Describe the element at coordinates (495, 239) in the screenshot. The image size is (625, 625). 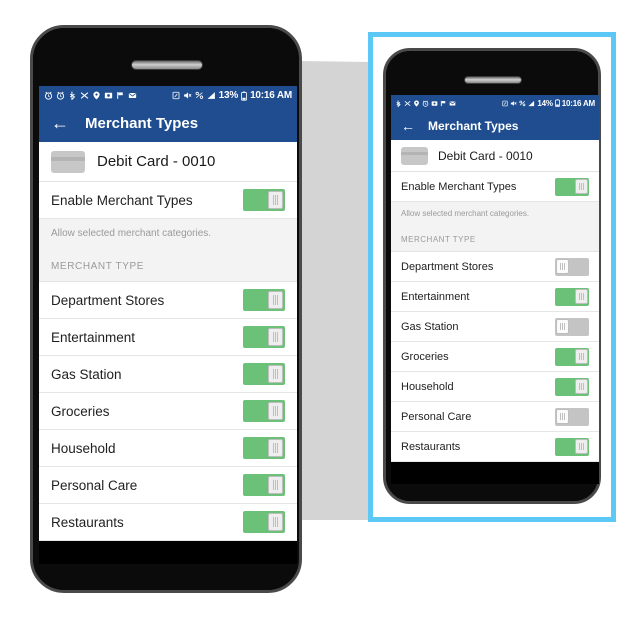
I see `section-header: MERCHANT TYPE` at that location.